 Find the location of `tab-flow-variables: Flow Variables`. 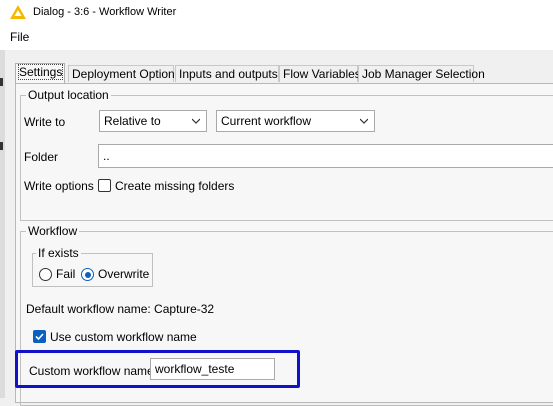

tab-flow-variables: Flow Variables is located at coordinates (320, 73).